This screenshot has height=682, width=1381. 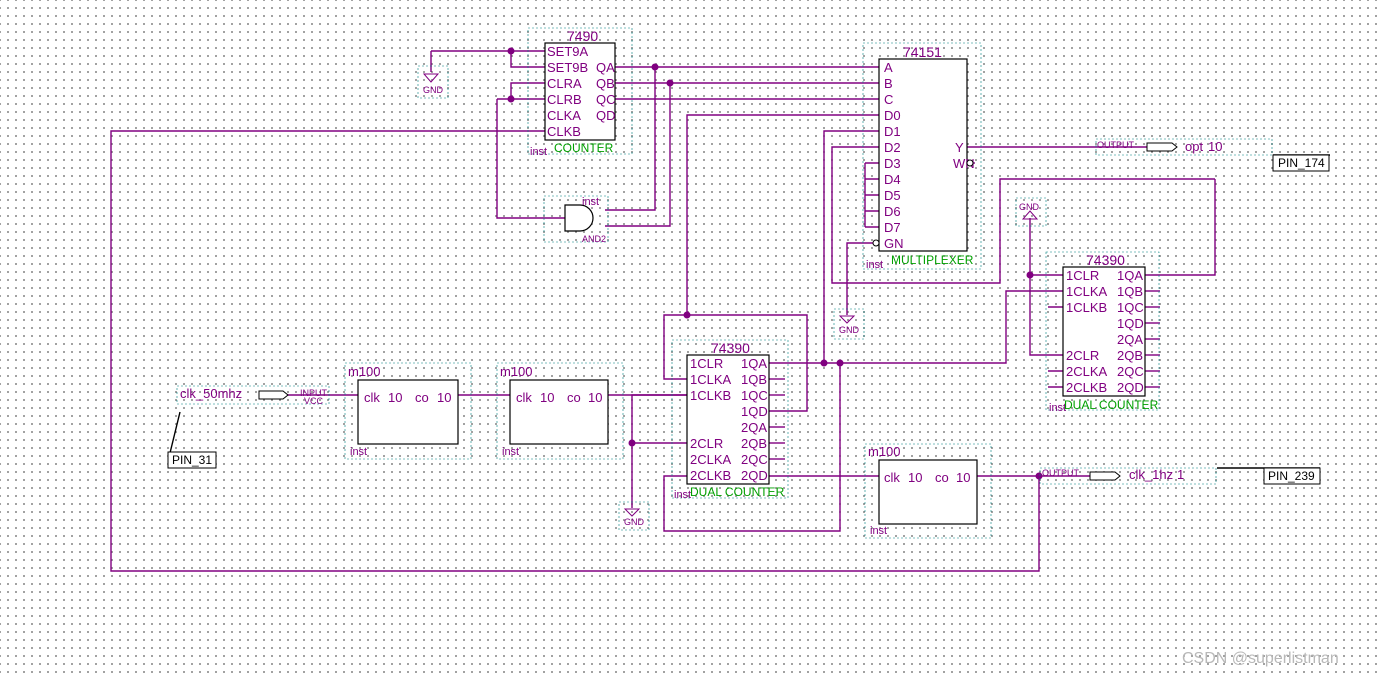 I want to click on svg-text: CLKB, so click(x=564, y=131).